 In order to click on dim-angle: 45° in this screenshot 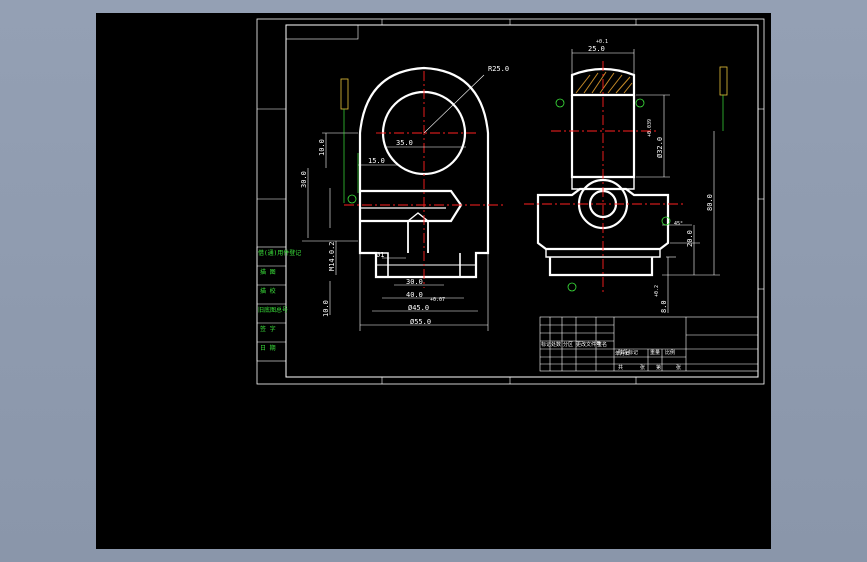, I will do `click(678, 224)`.